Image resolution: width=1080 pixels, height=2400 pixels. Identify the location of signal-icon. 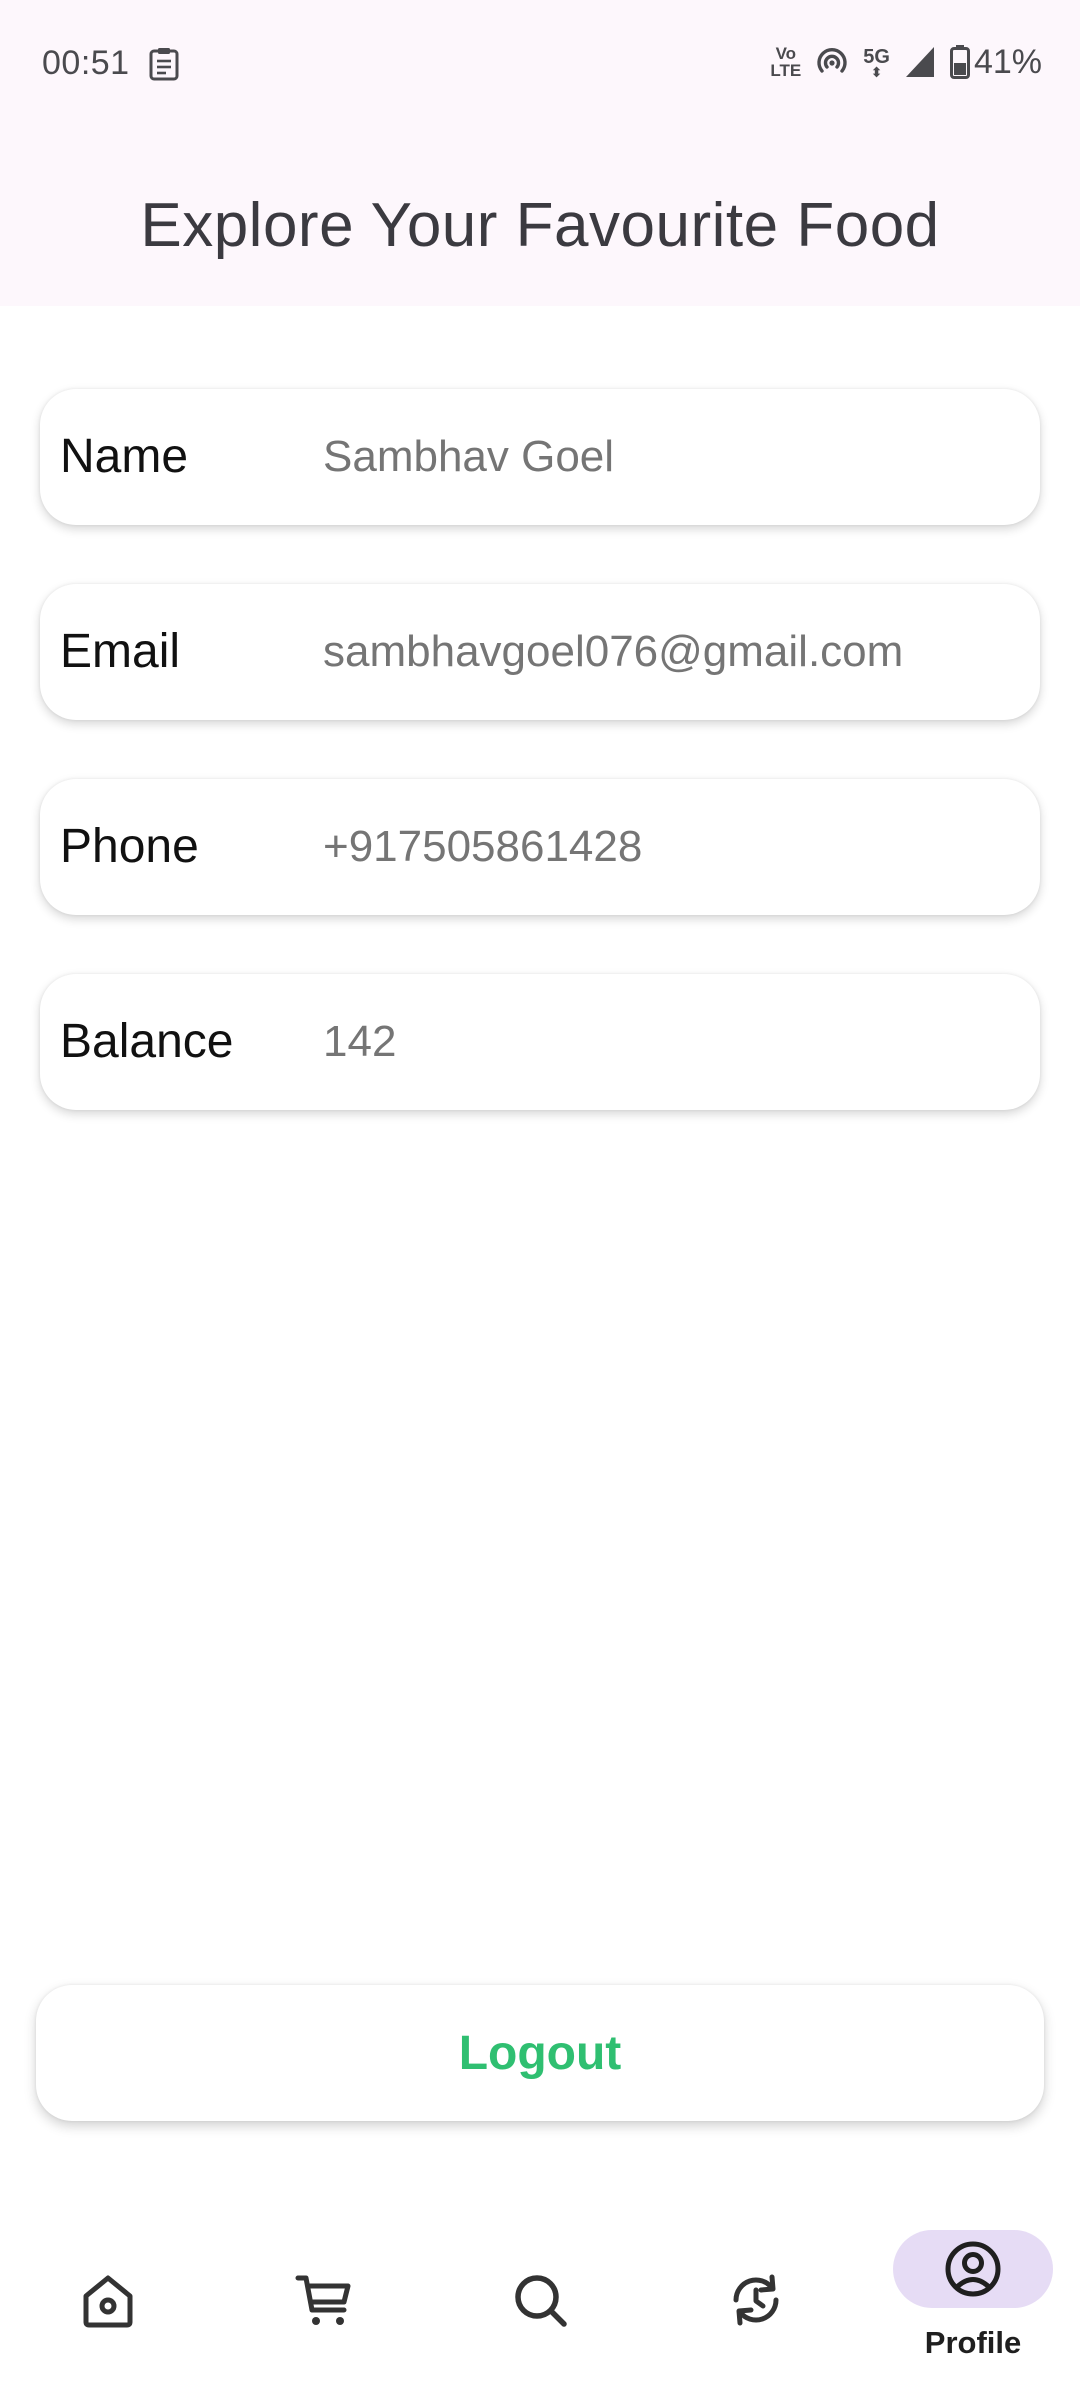
(919, 62).